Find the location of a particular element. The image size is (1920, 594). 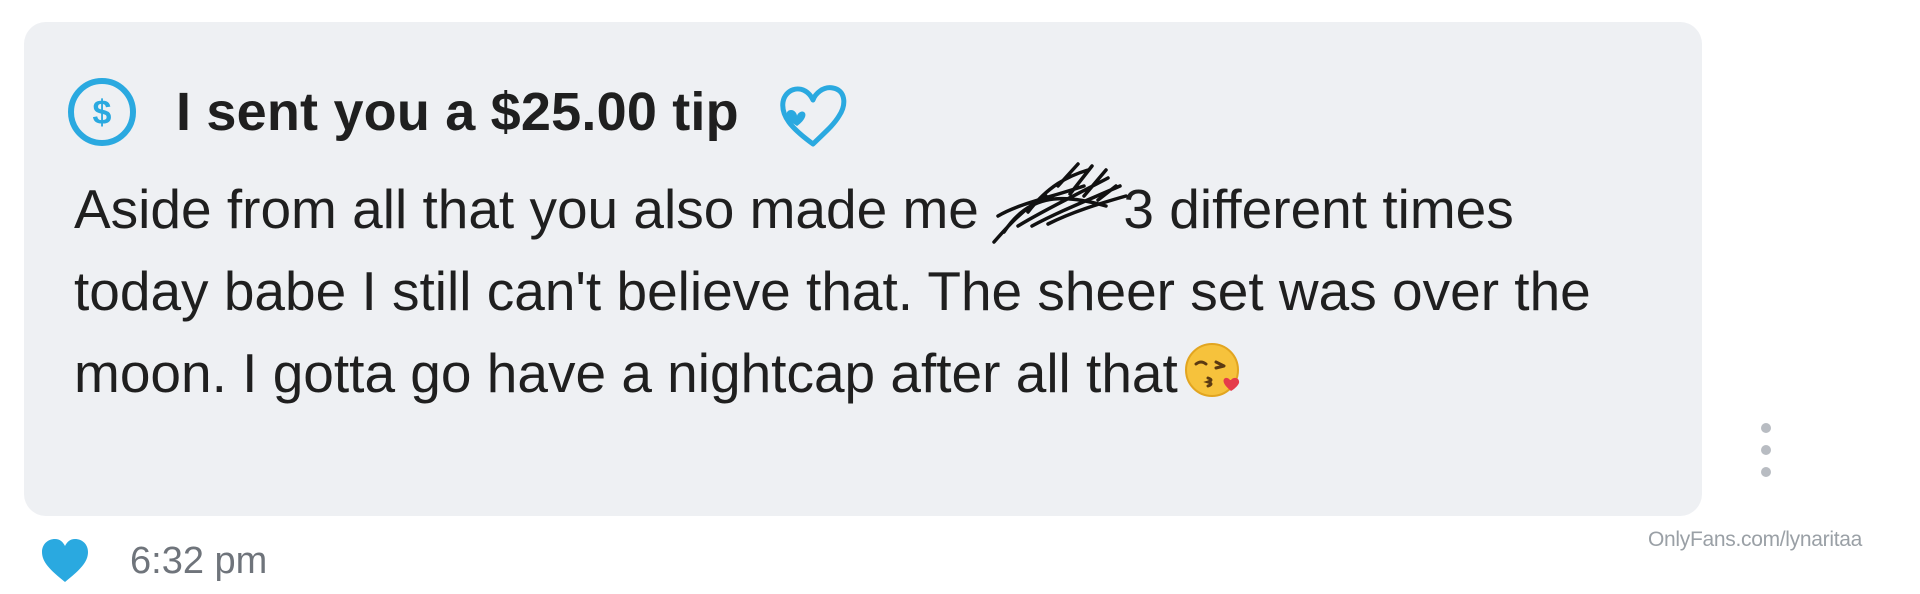

message-timestamp: 6:32 pm is located at coordinates (199, 560).